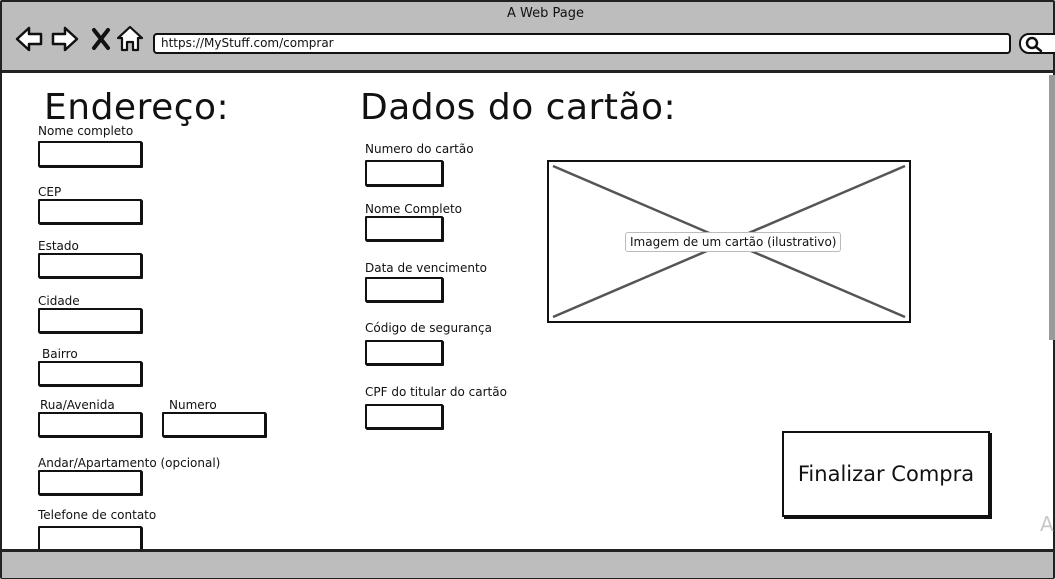 The height and width of the screenshot is (579, 1055). What do you see at coordinates (101, 39) in the screenshot?
I see `close-icon` at bounding box center [101, 39].